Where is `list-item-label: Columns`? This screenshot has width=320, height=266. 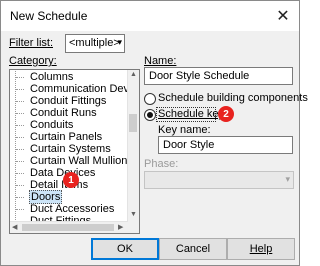
list-item-label: Columns is located at coordinates (52, 77).